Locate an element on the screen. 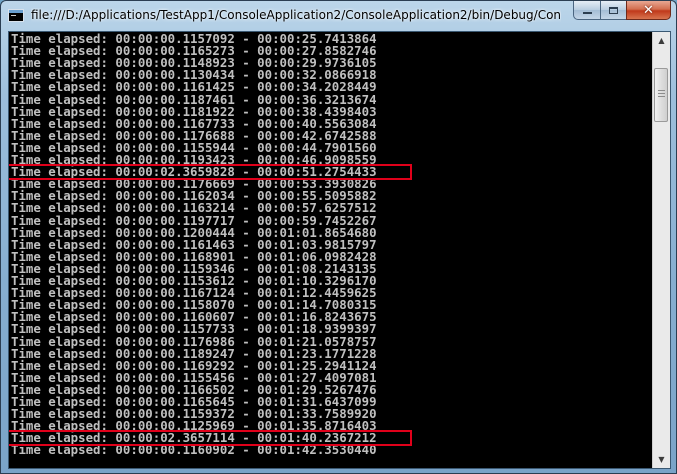  vertical-scrollbar: ▲ ▼ is located at coordinates (661, 250).